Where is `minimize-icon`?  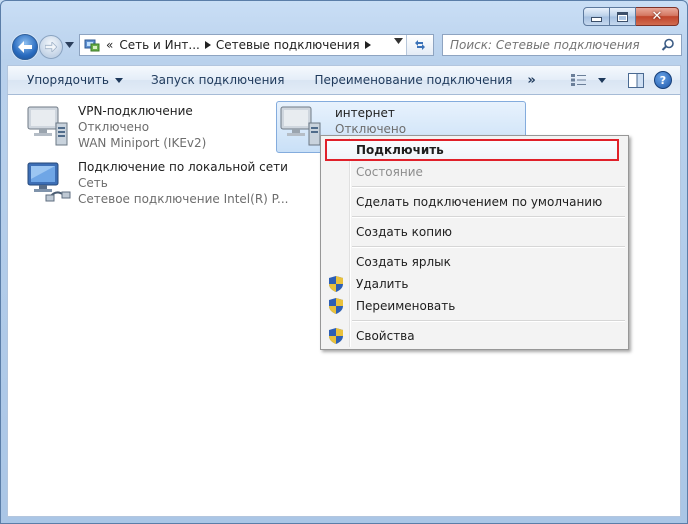
minimize-icon is located at coordinates (596, 19).